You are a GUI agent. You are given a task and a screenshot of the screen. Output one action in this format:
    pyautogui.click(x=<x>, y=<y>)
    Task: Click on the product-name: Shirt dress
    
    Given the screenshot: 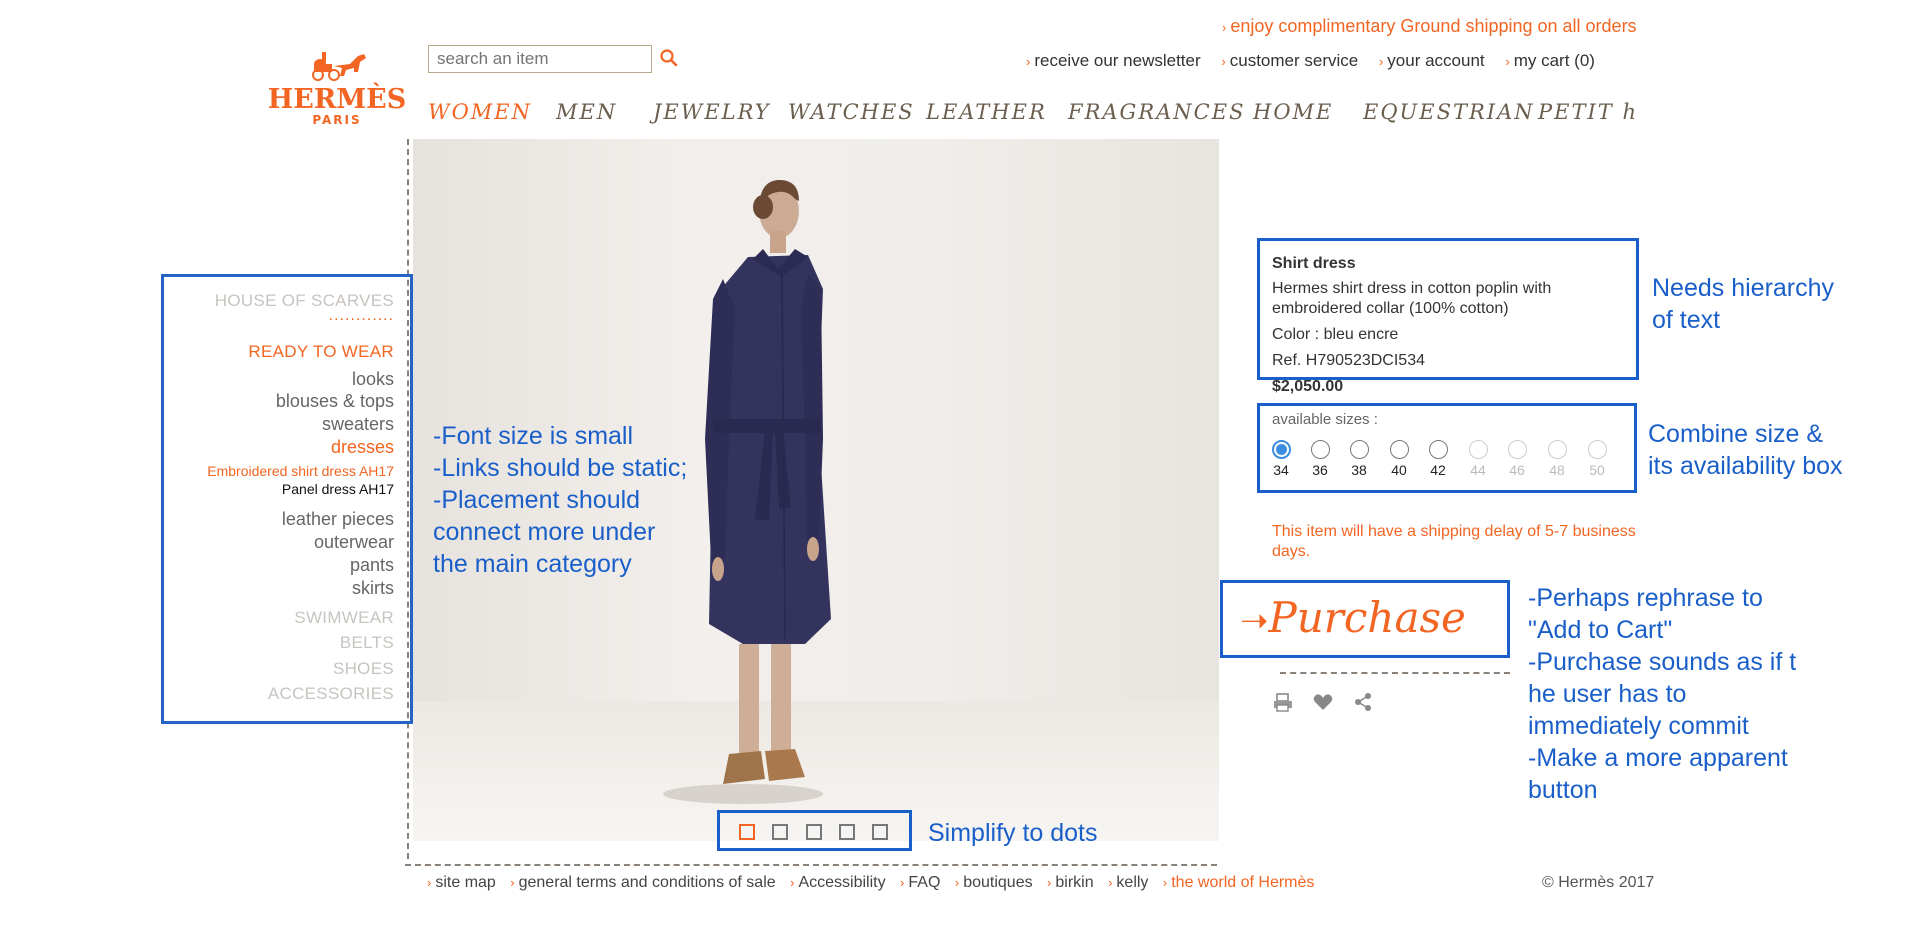 What is the action you would take?
    pyautogui.click(x=1314, y=263)
    